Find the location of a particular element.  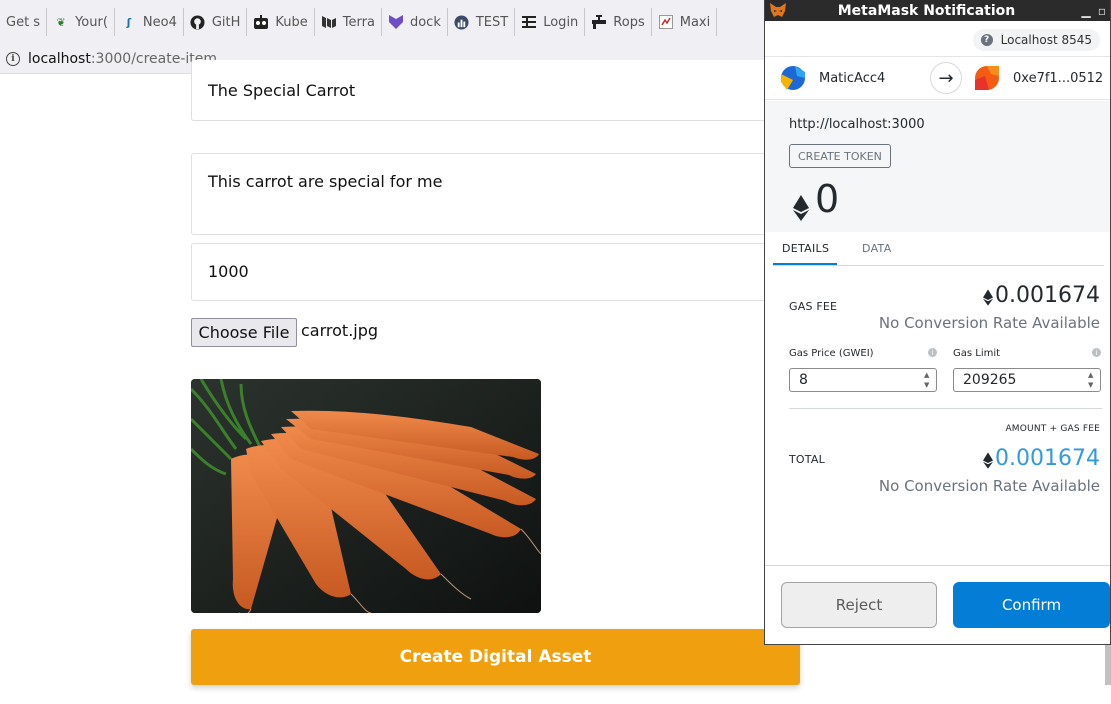

account-transfer-row: MaticAcc4 → 0xe7f1...0512 is located at coordinates (937, 78).